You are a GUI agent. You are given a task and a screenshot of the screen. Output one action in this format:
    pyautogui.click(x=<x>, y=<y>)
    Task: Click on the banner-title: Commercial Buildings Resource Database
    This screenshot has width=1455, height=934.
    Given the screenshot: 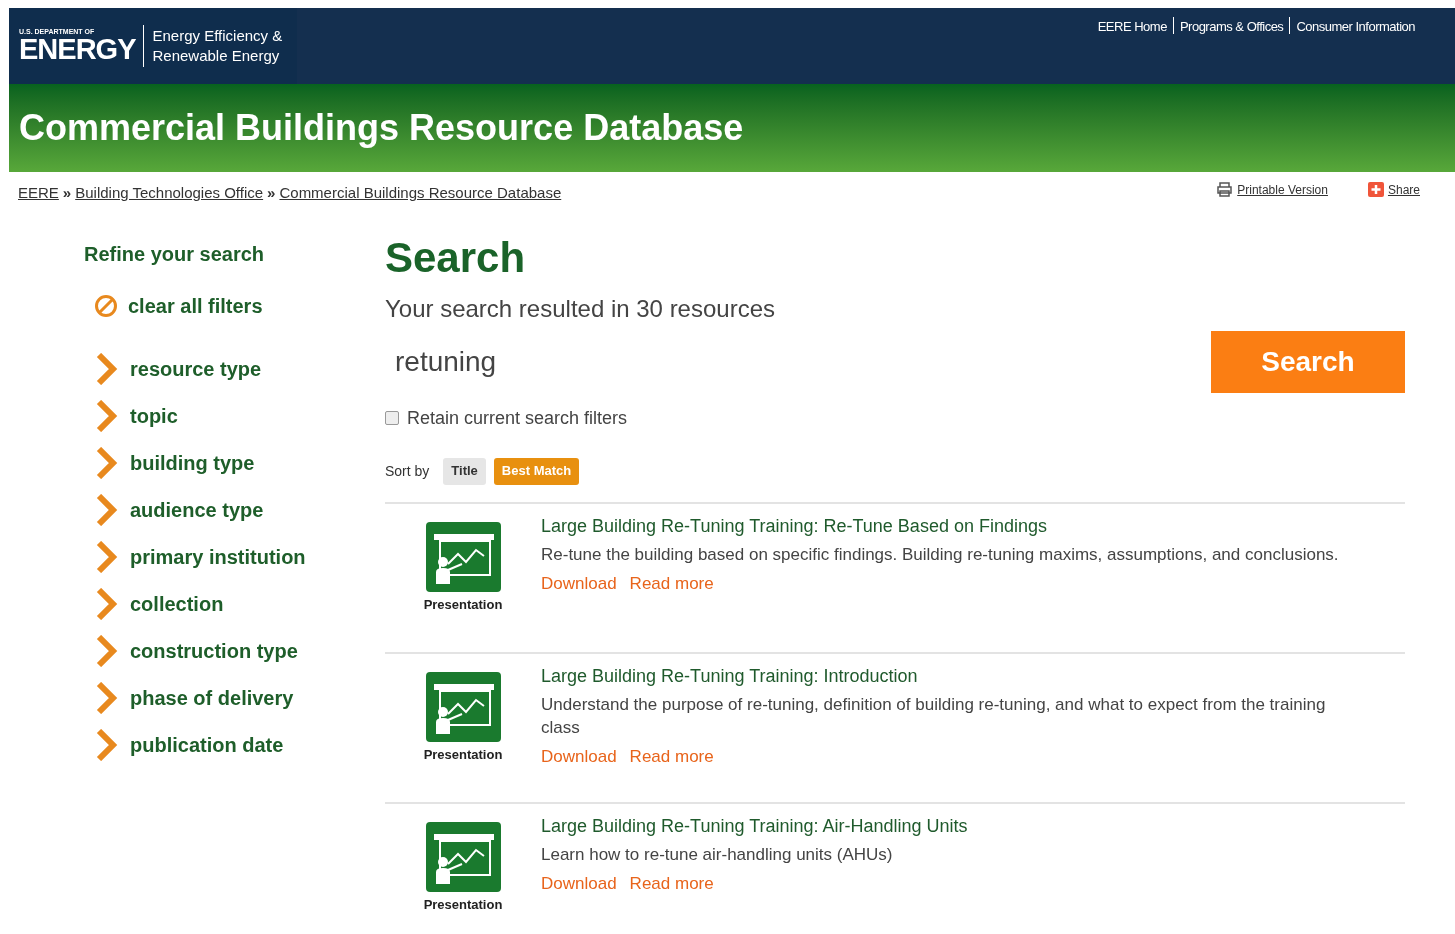 What is the action you would take?
    pyautogui.click(x=381, y=128)
    